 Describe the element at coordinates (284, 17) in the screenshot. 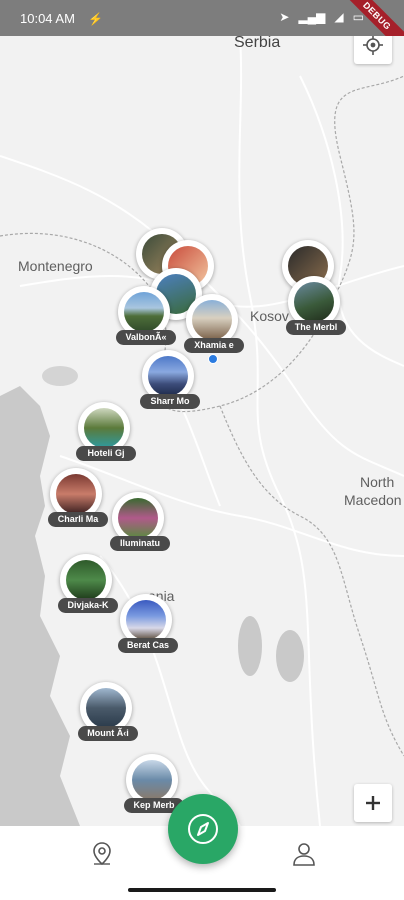

I see `location-arrow-icon: ➤` at that location.